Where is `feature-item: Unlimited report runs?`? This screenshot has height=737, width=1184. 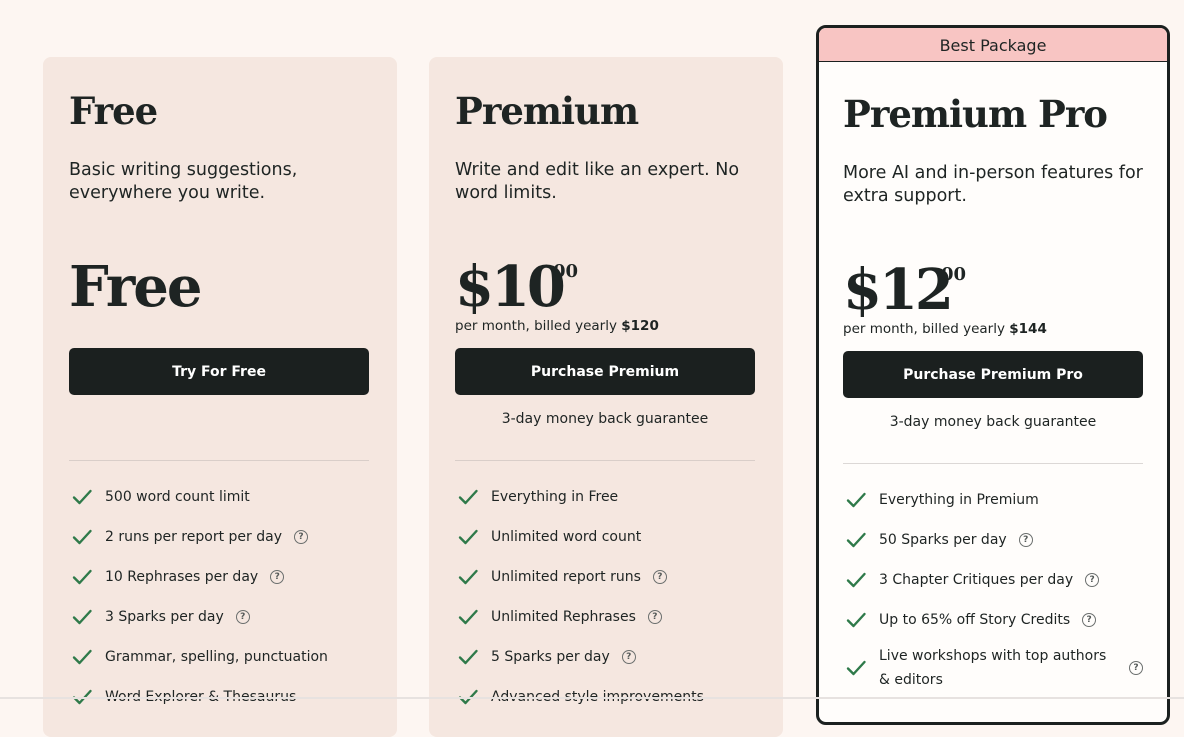 feature-item: Unlimited report runs? is located at coordinates (605, 577).